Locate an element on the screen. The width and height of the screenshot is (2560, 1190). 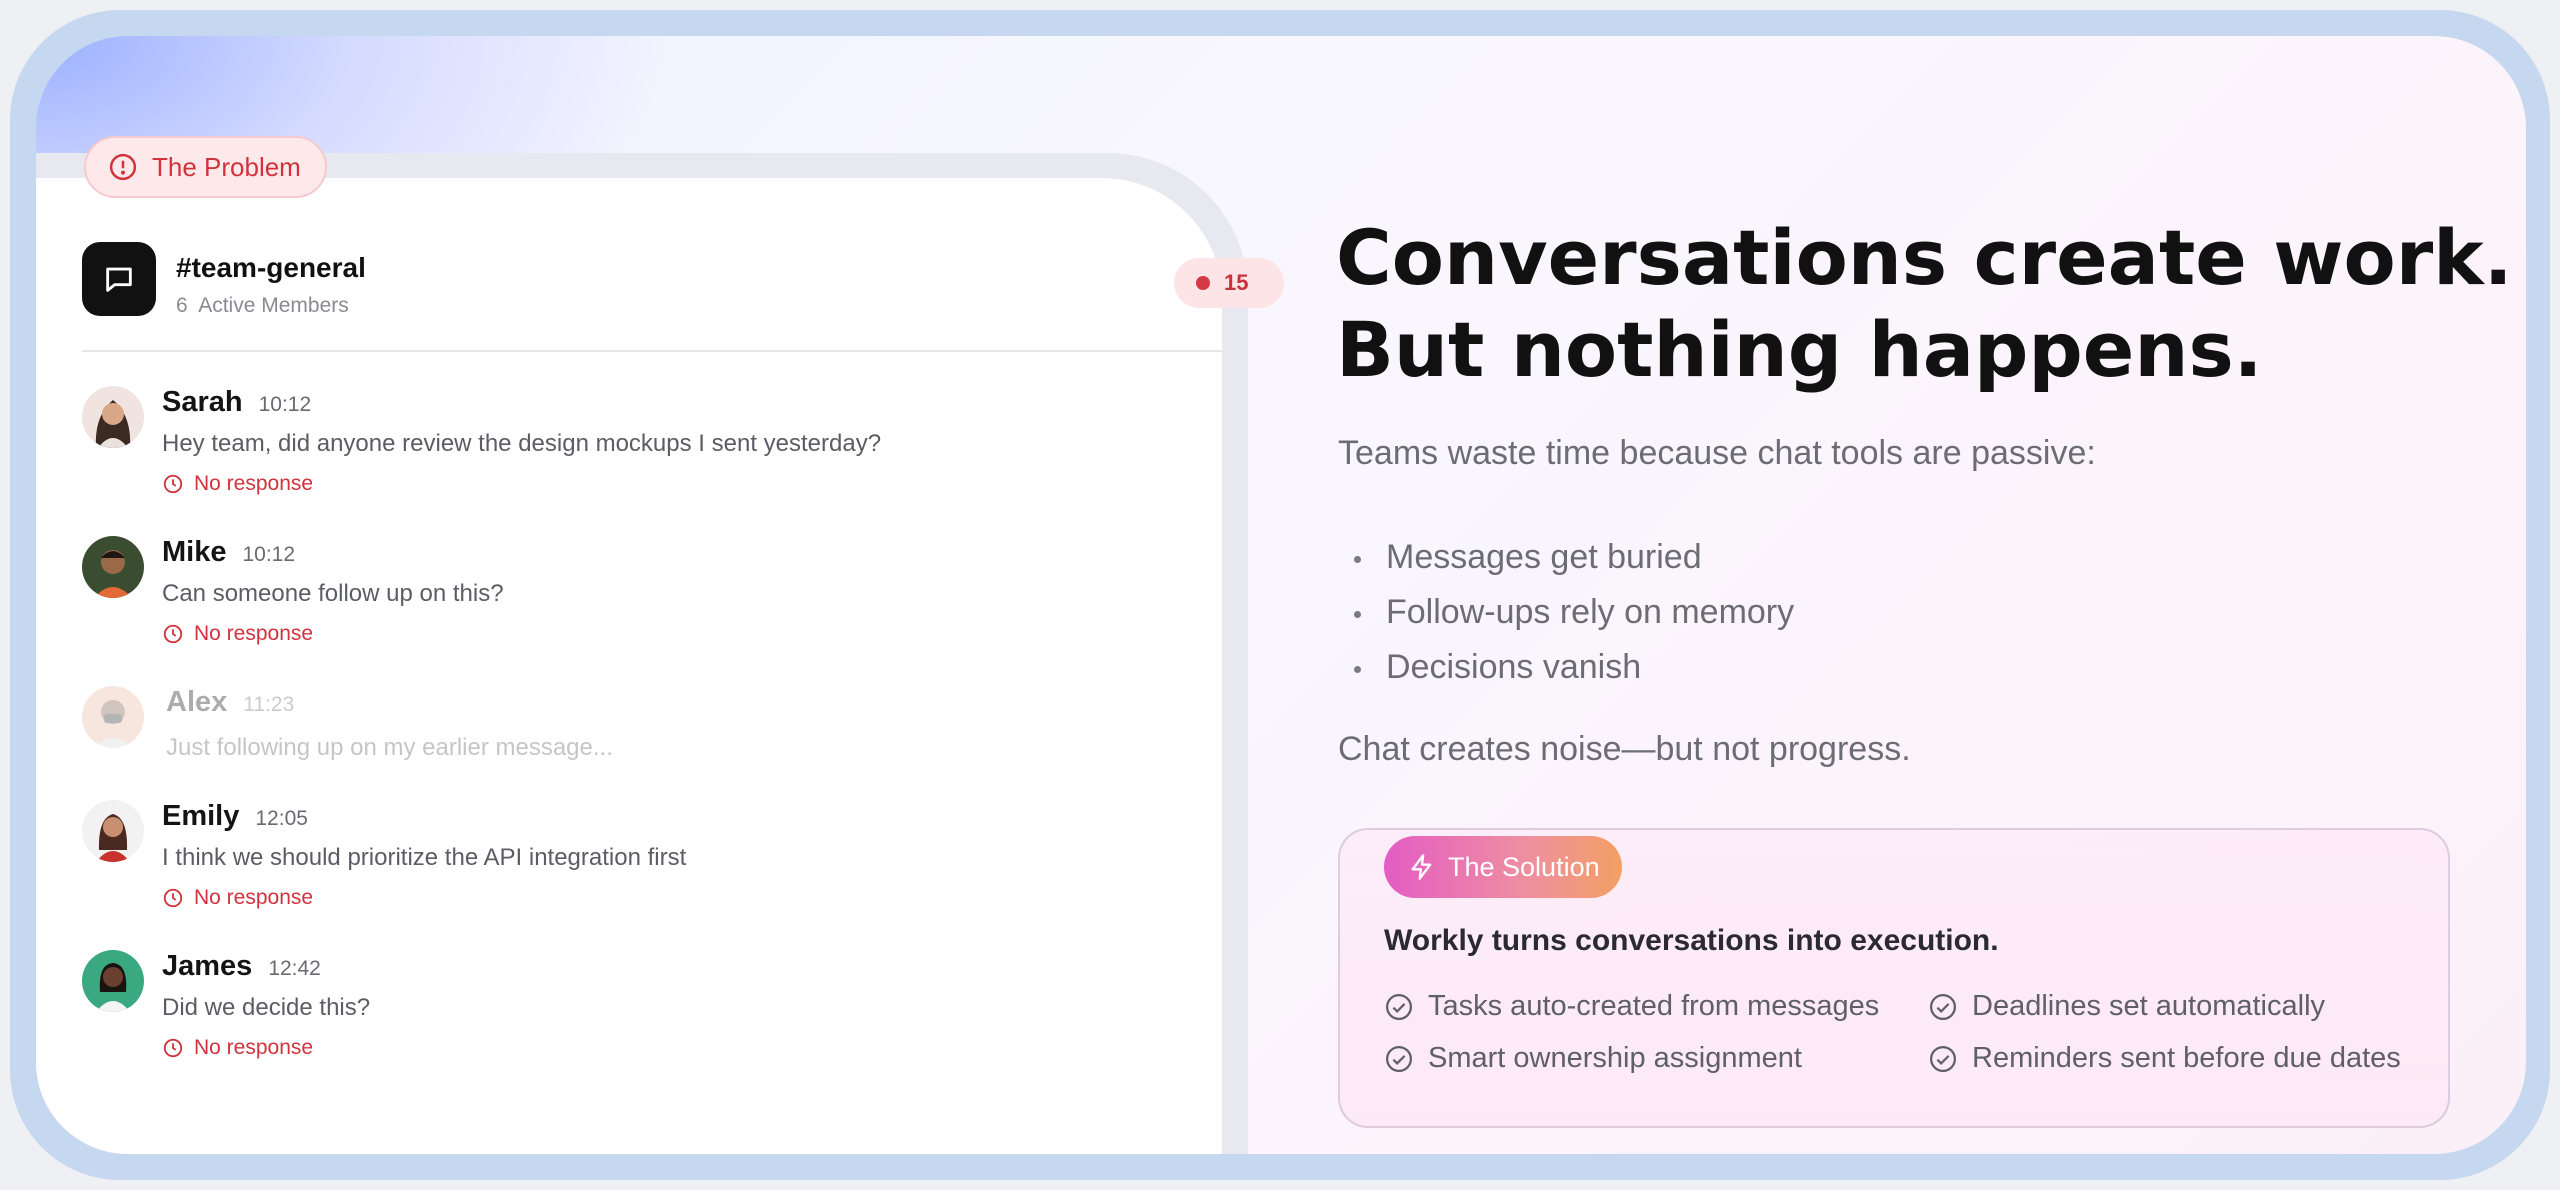
channel-avatar is located at coordinates (119, 279).